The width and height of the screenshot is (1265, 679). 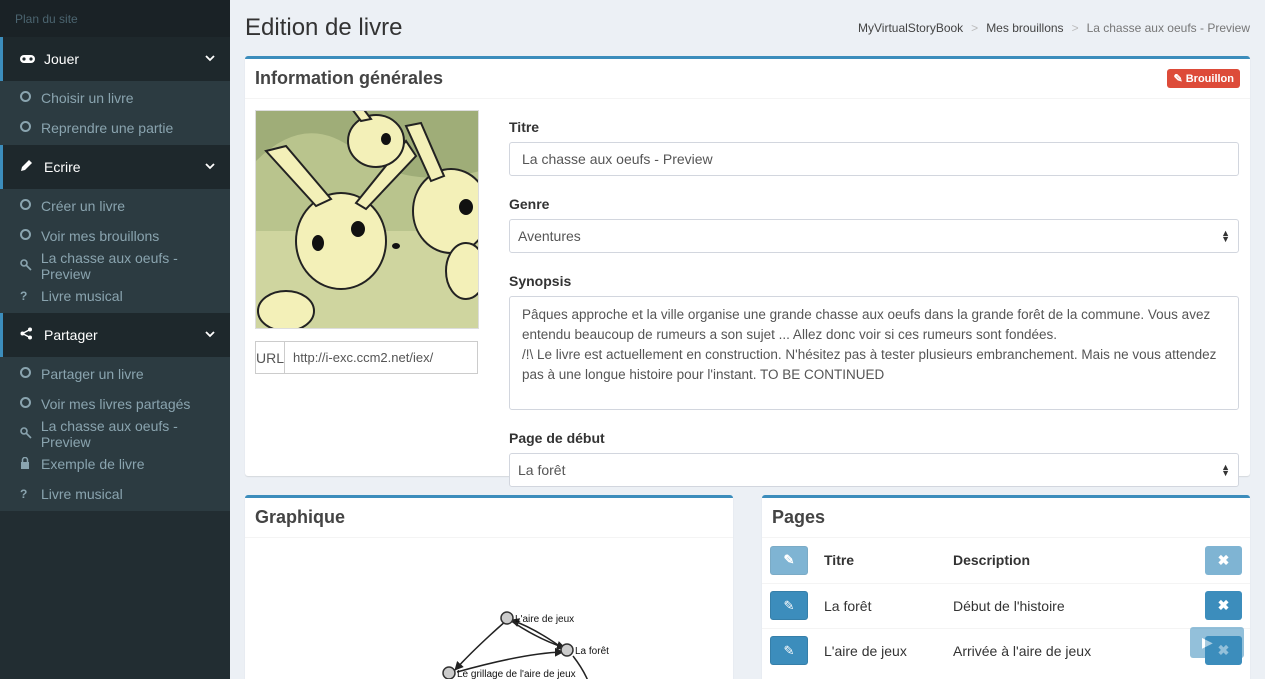 I want to click on genre-select: Aventures ▲ ▼, so click(x=874, y=236).